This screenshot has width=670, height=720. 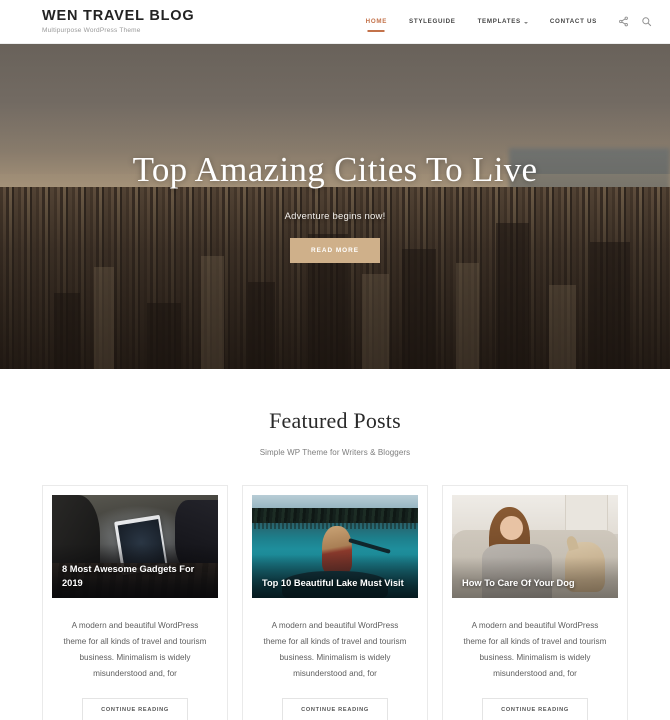 What do you see at coordinates (135, 546) in the screenshot?
I see `post-thumbnail: 8 Most Awesome Gadgets For 2019` at bounding box center [135, 546].